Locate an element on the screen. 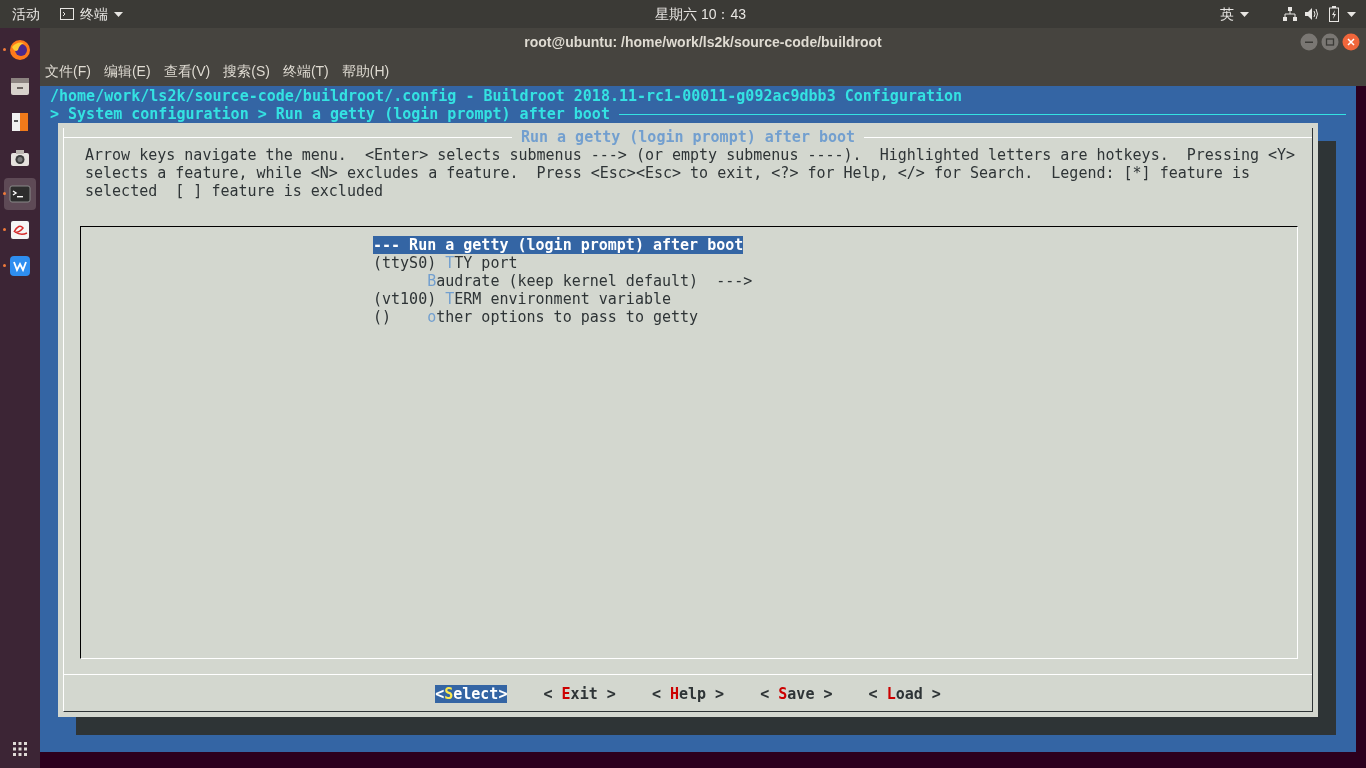 The height and width of the screenshot is (768, 1366). menu-entry: (ttyS0) TTY port is located at coordinates (445, 263).